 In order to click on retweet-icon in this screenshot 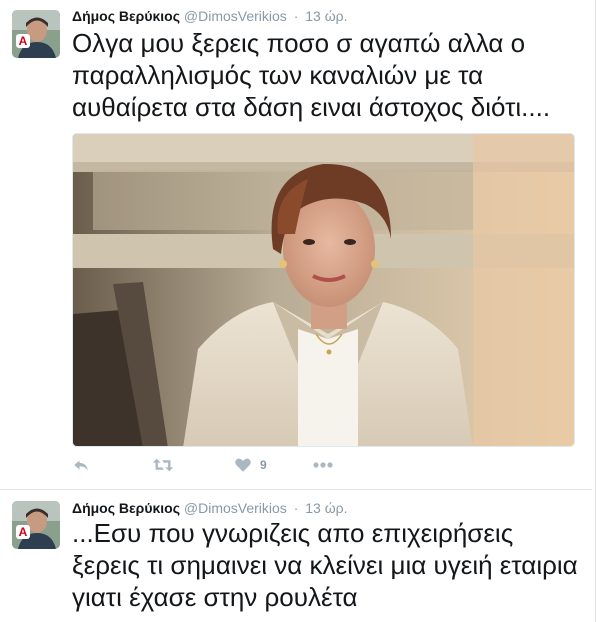, I will do `click(163, 465)`.